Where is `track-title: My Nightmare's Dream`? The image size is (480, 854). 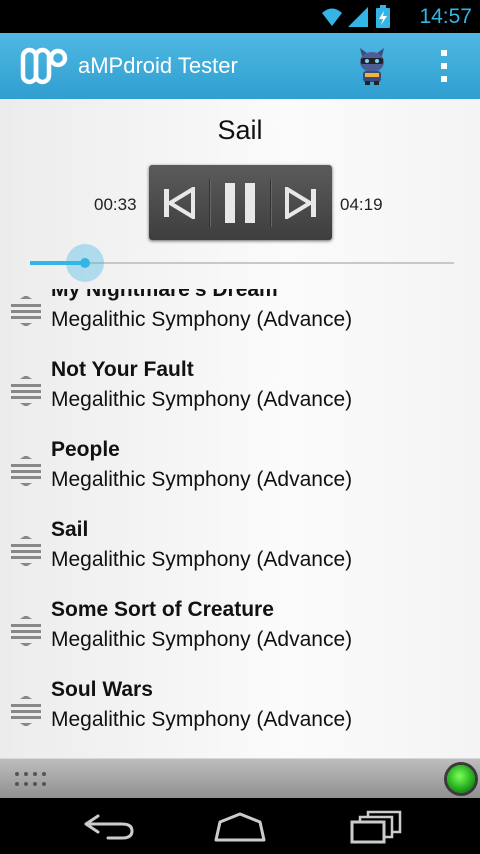 track-title: My Nightmare's Dream is located at coordinates (164, 295).